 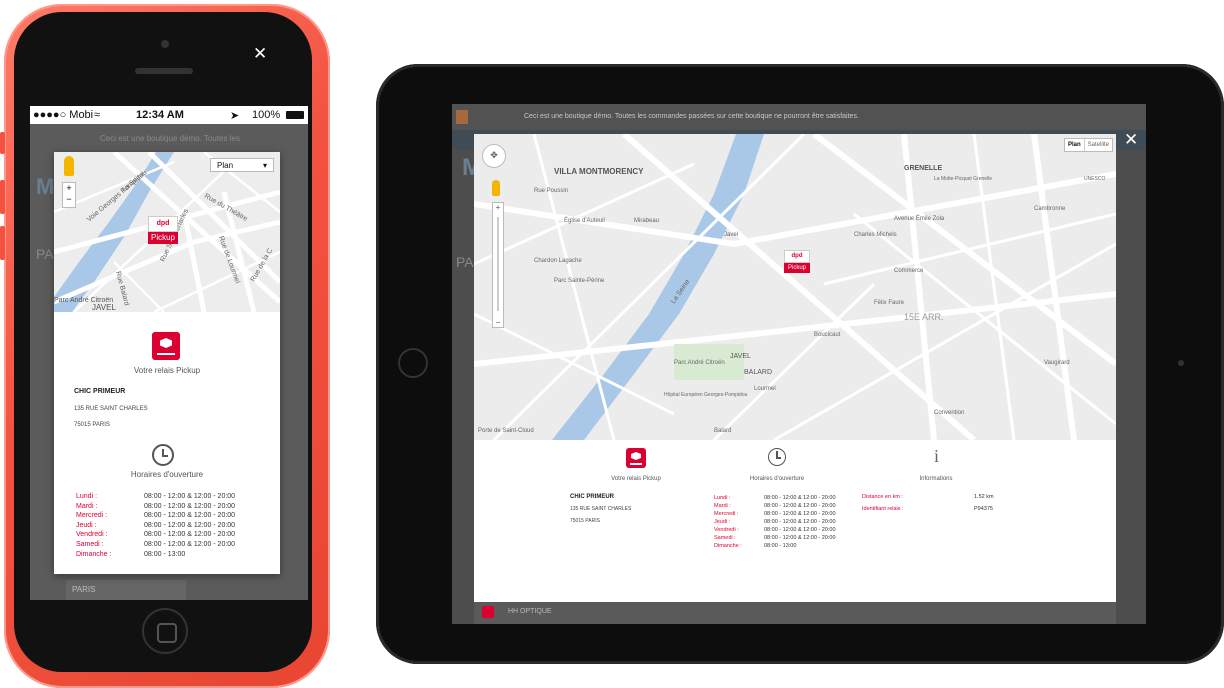 I want to click on hours-row: Lundi : 08:00 - 12:00 & 12:00 - 20:00, so click(x=789, y=498).